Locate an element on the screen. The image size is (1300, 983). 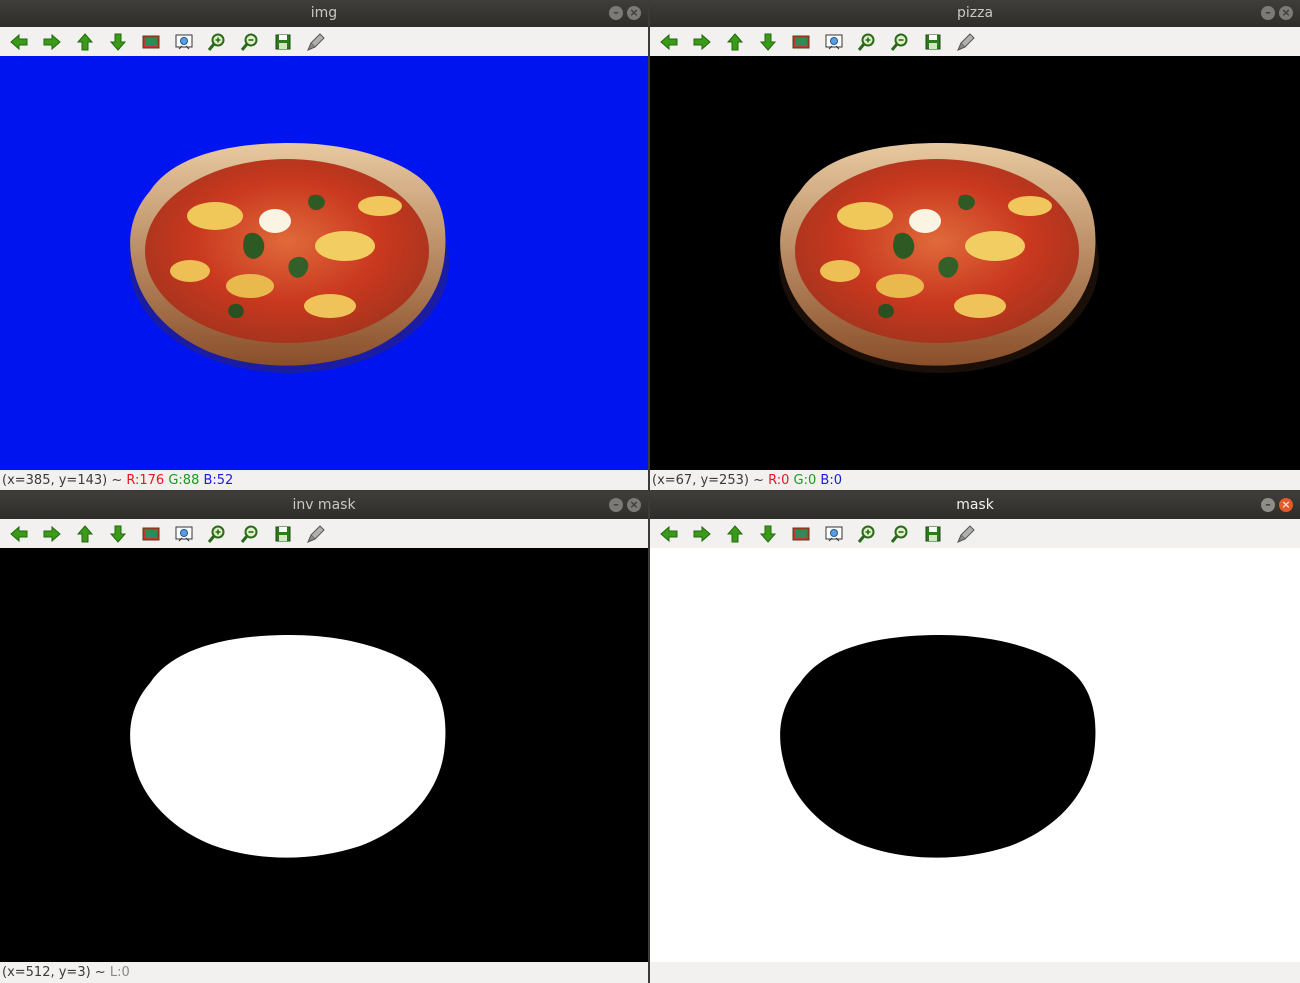
status-coords: (x=67, y=253) ~ is located at coordinates (710, 480).